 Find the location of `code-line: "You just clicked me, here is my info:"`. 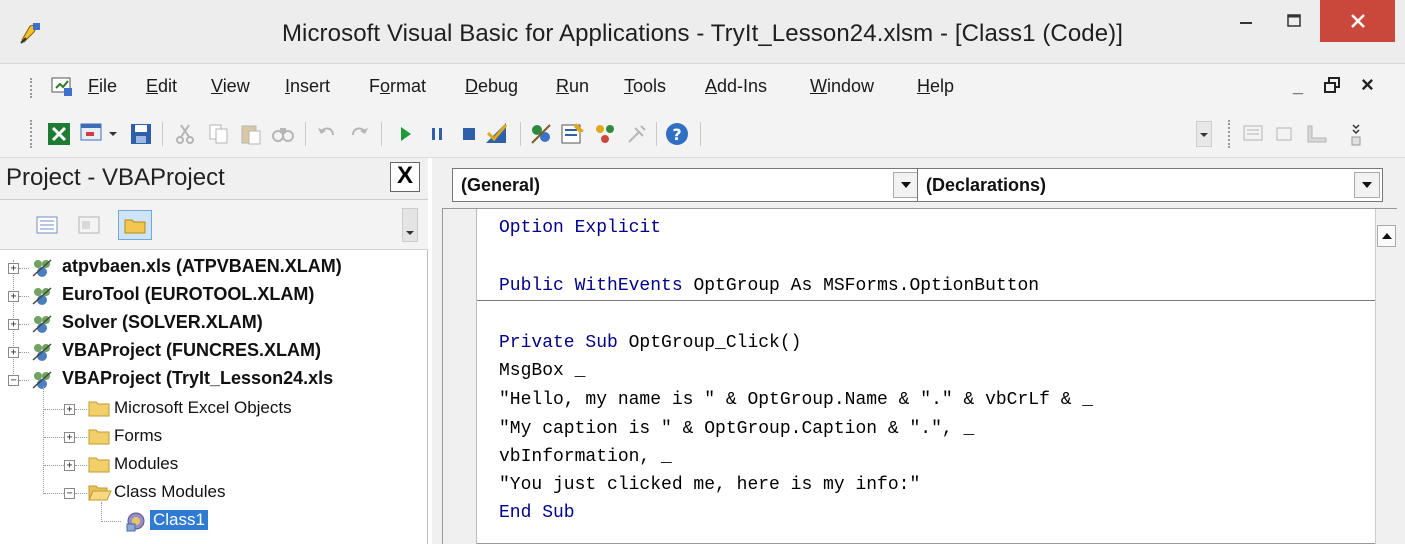

code-line: "You just clicked me, here is my info:" is located at coordinates (709, 485).